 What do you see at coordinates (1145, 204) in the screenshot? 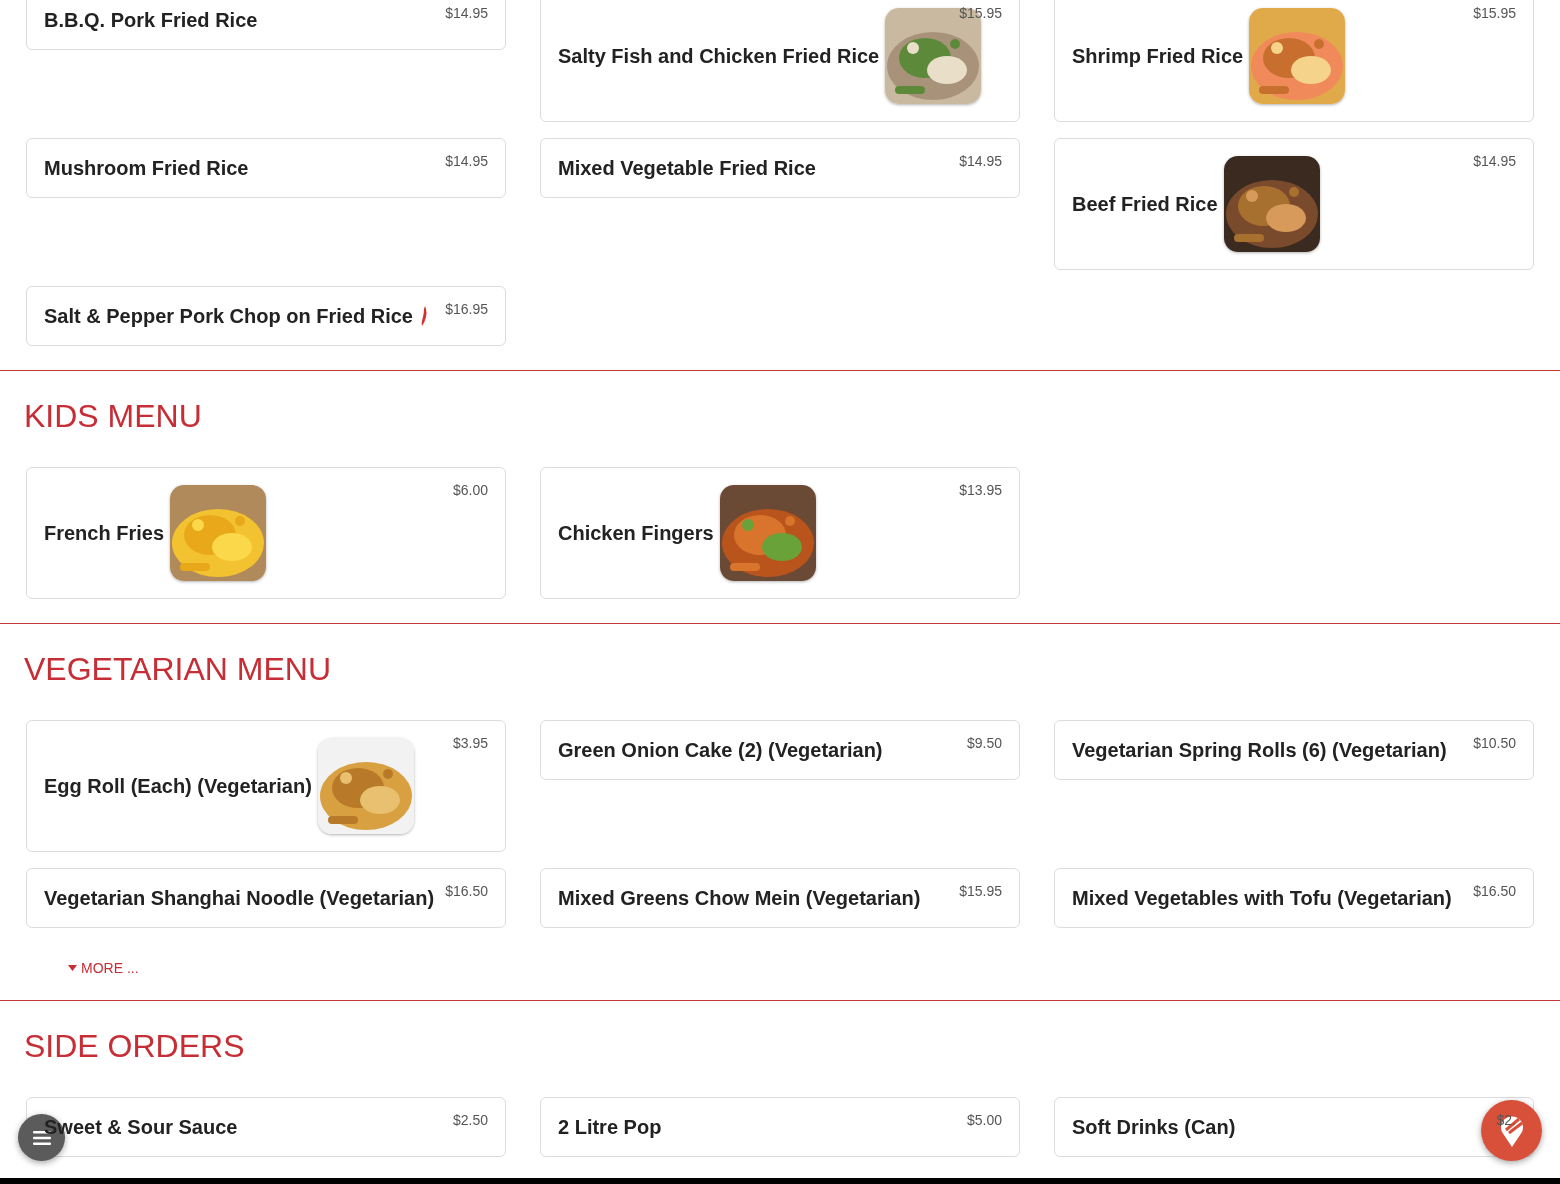
I see `item-name: Beef Fried Rice` at bounding box center [1145, 204].